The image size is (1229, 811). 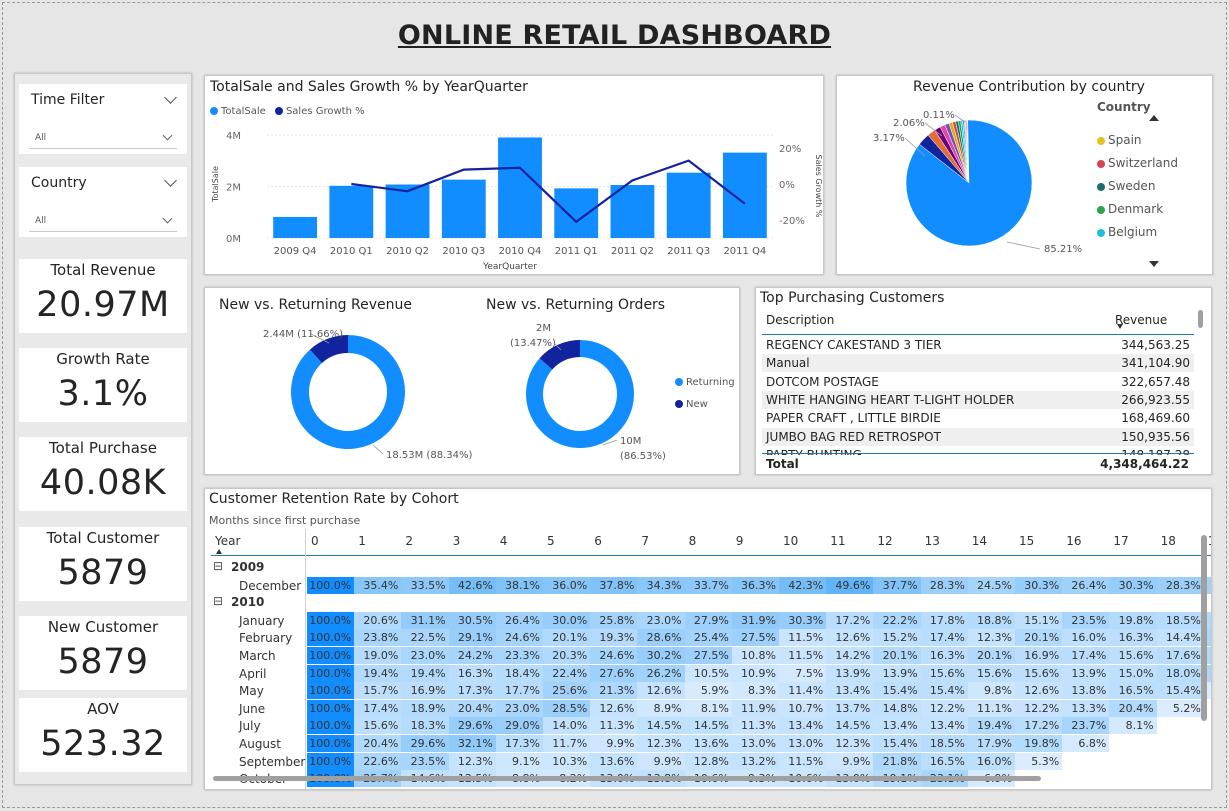 What do you see at coordinates (803, 620) in the screenshot?
I see `cohort-cell: 30.3%` at bounding box center [803, 620].